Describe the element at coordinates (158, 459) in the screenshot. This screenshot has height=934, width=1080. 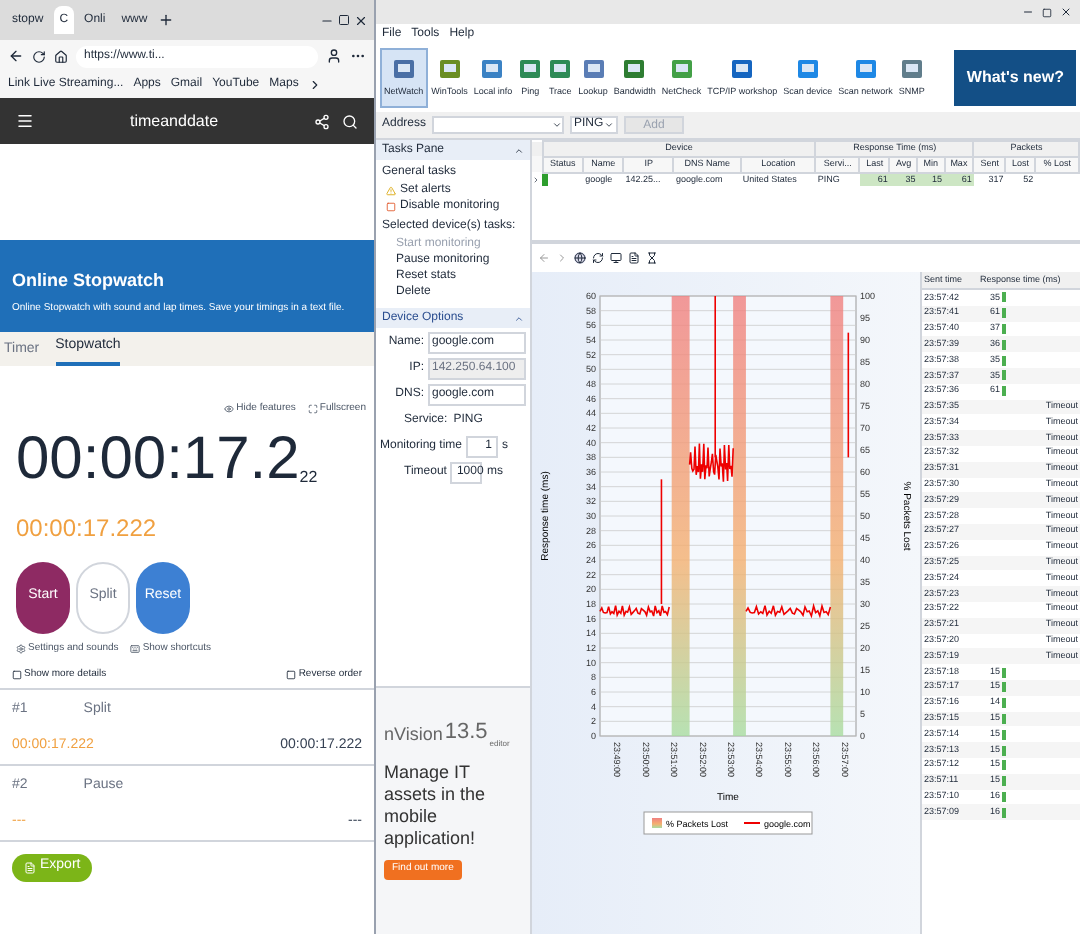
I see `stopwatch-time: 00:00:17.2` at that location.